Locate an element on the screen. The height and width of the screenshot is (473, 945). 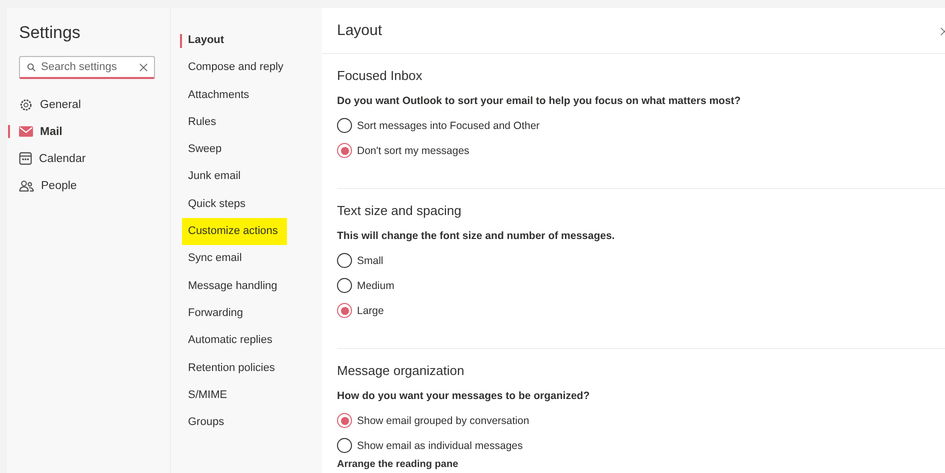
subnav-item: Compose and reply is located at coordinates (232, 68).